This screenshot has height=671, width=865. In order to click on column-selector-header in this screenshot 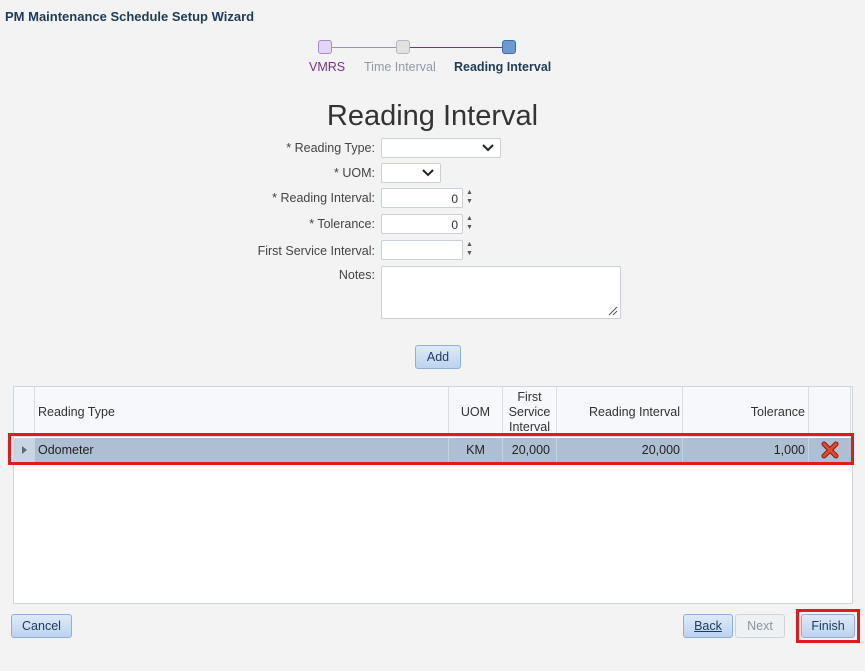, I will do `click(24, 412)`.